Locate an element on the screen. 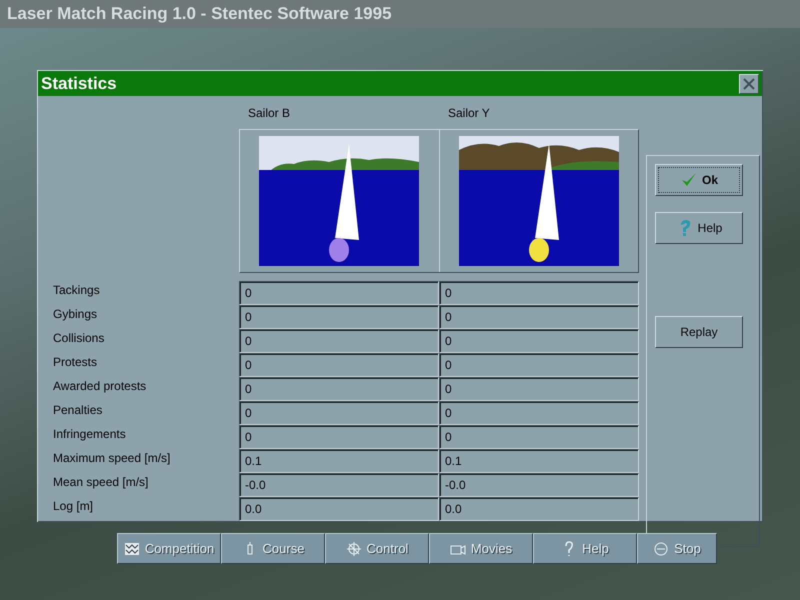 This screenshot has width=800, height=600. replay-button: Replay is located at coordinates (699, 332).